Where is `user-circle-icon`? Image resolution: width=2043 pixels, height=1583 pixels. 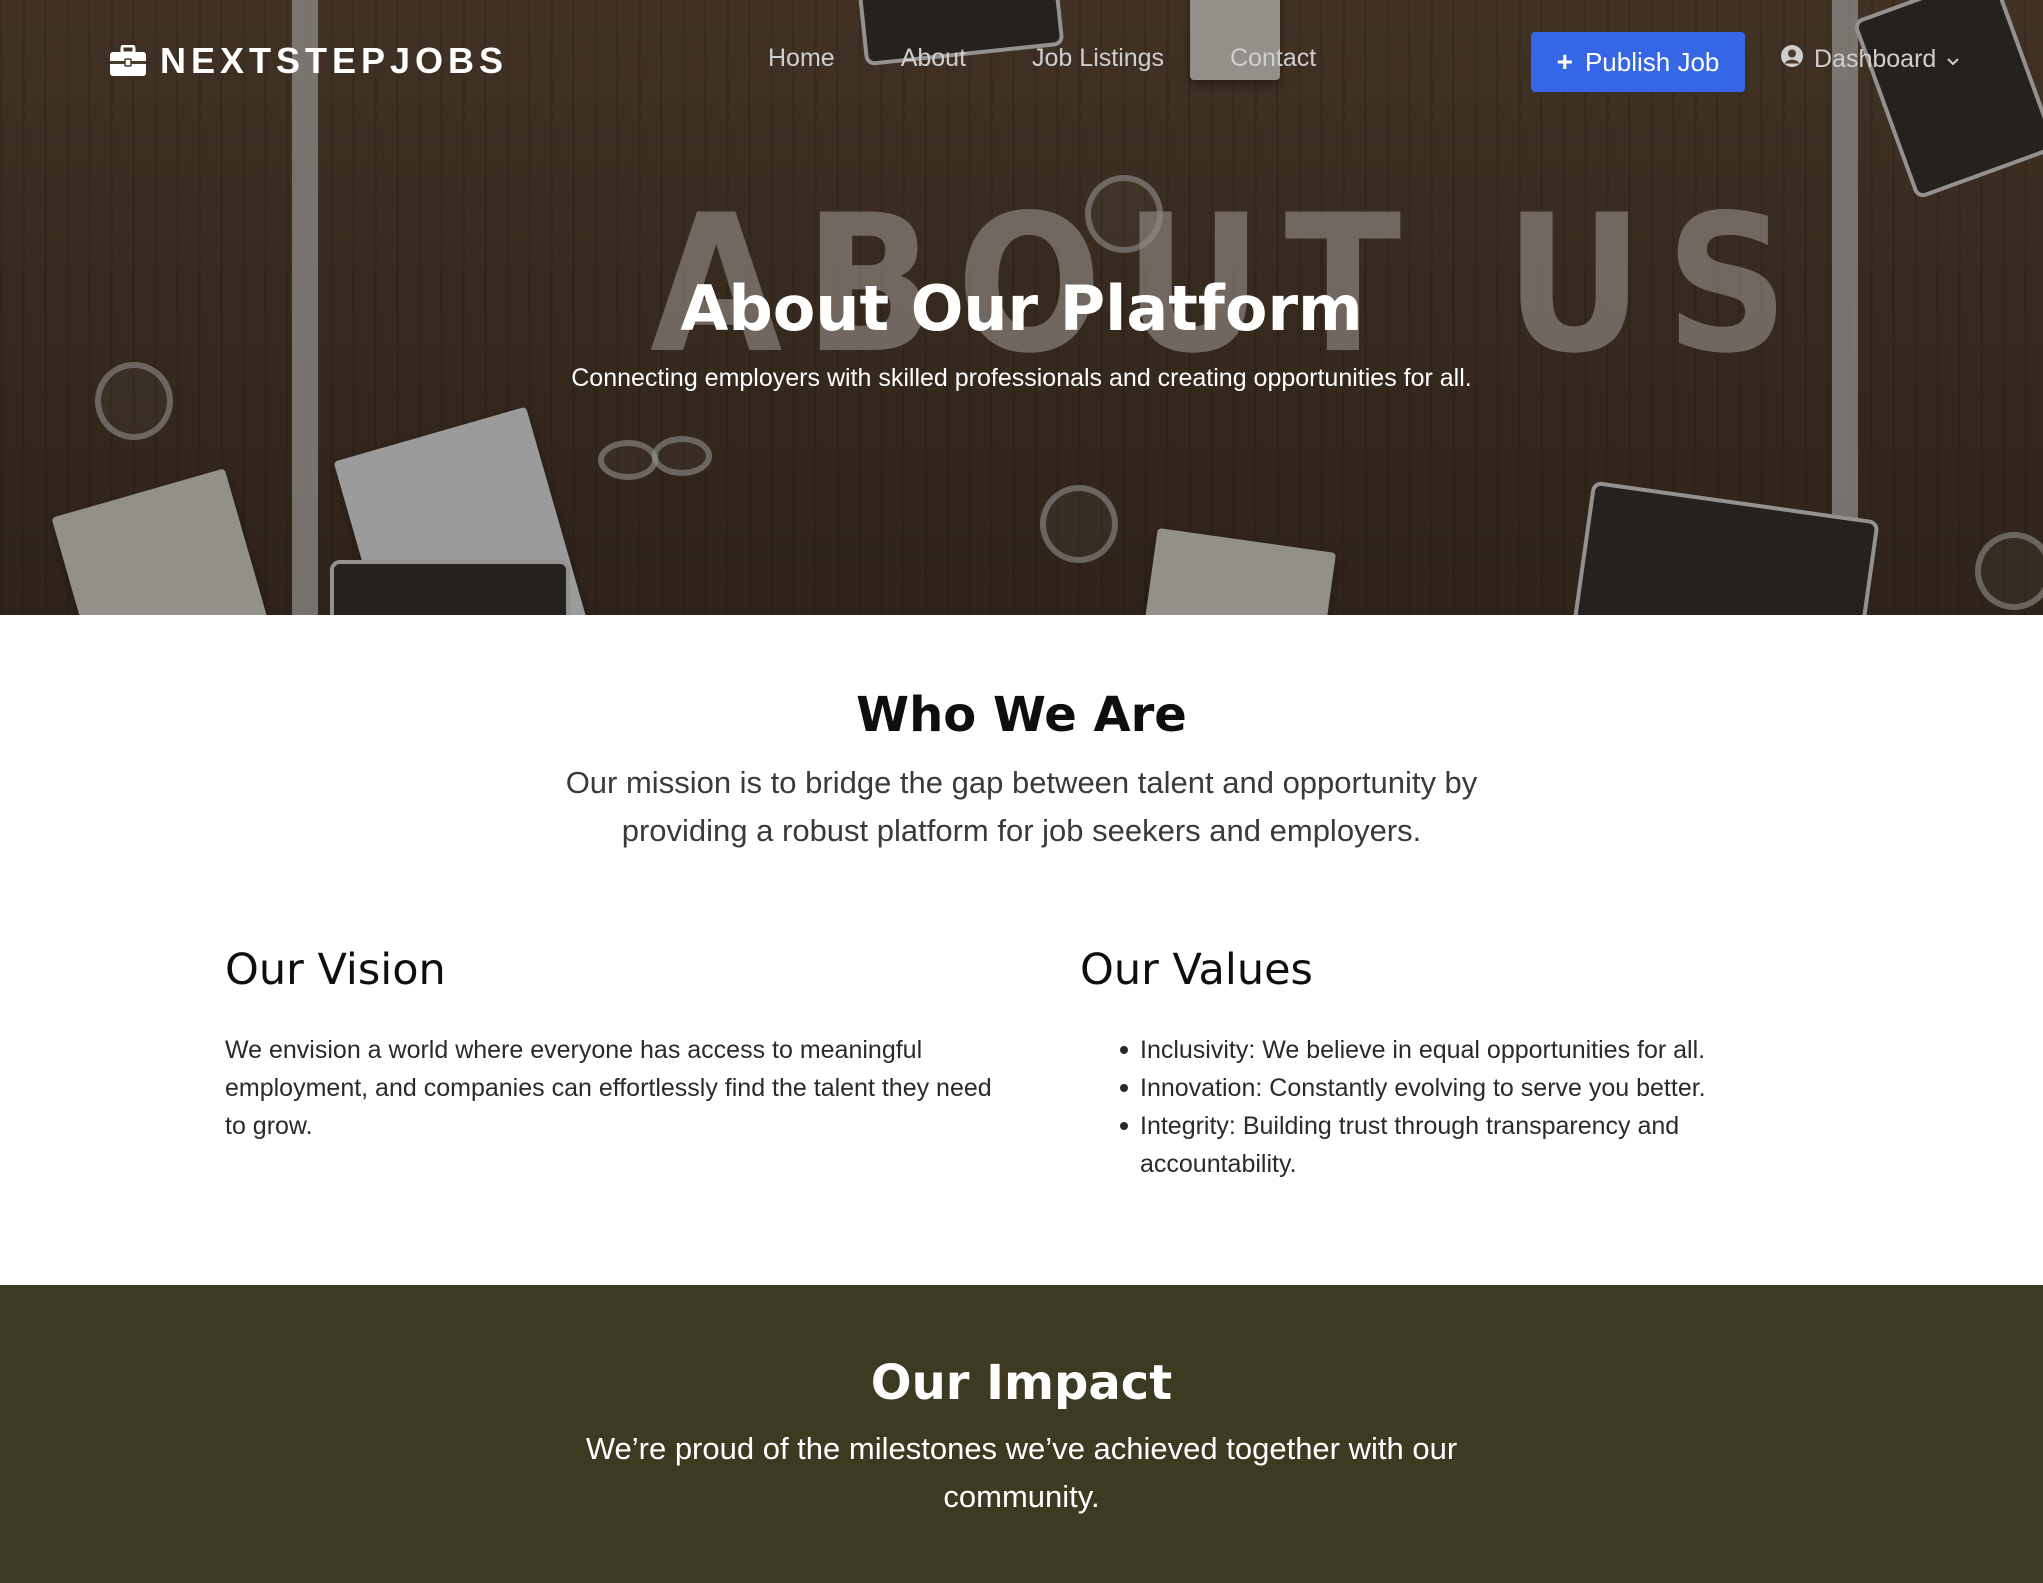
user-circle-icon is located at coordinates (1792, 59).